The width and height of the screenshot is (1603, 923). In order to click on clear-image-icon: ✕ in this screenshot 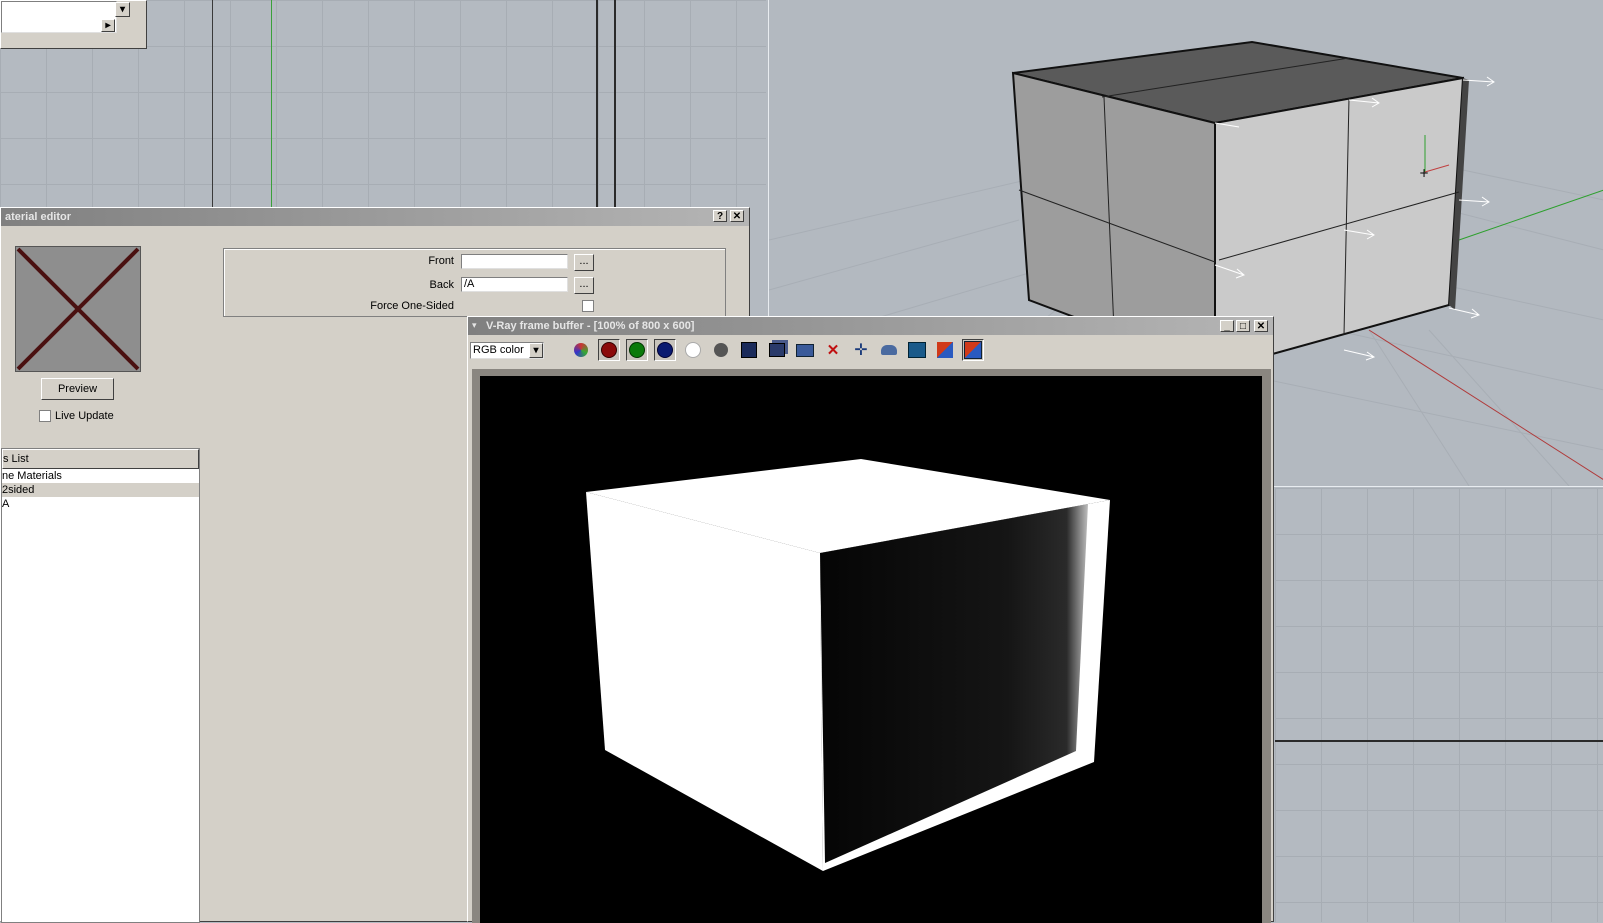, I will do `click(833, 350)`.